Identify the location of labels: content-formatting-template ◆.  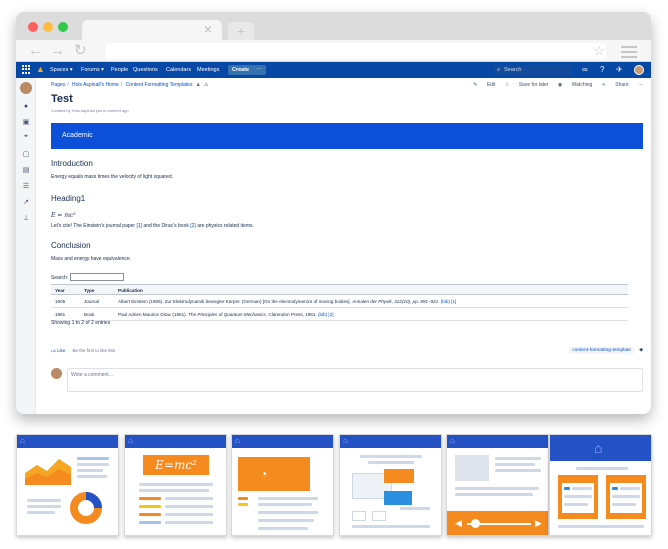
(606, 350).